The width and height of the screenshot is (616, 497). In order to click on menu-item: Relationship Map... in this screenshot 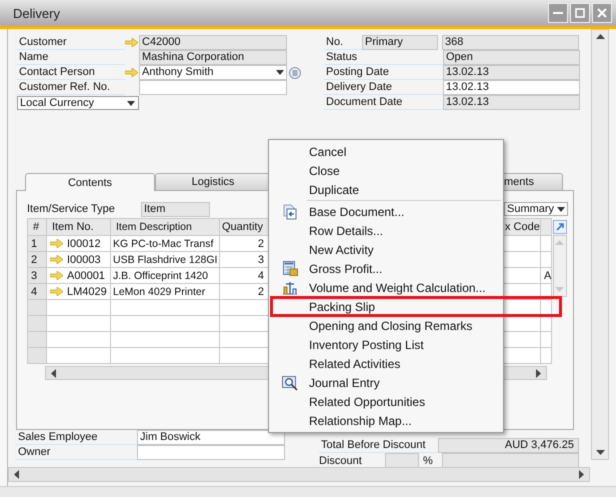, I will do `click(386, 420)`.